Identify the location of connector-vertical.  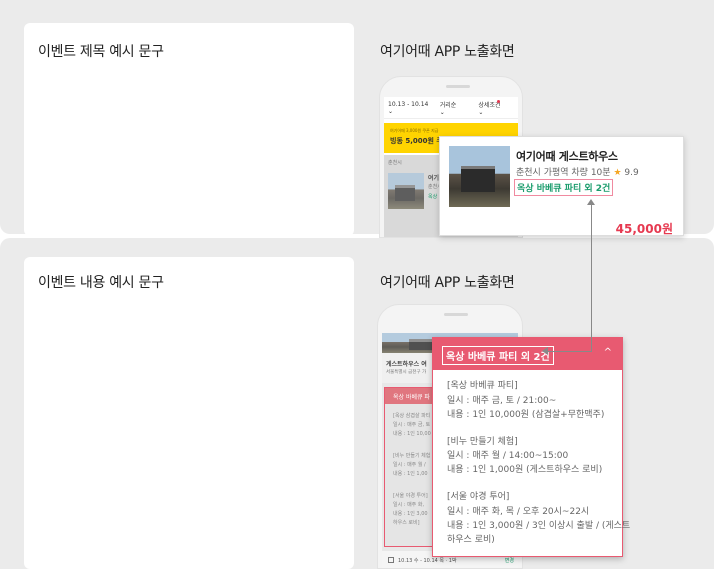
(591, 277).